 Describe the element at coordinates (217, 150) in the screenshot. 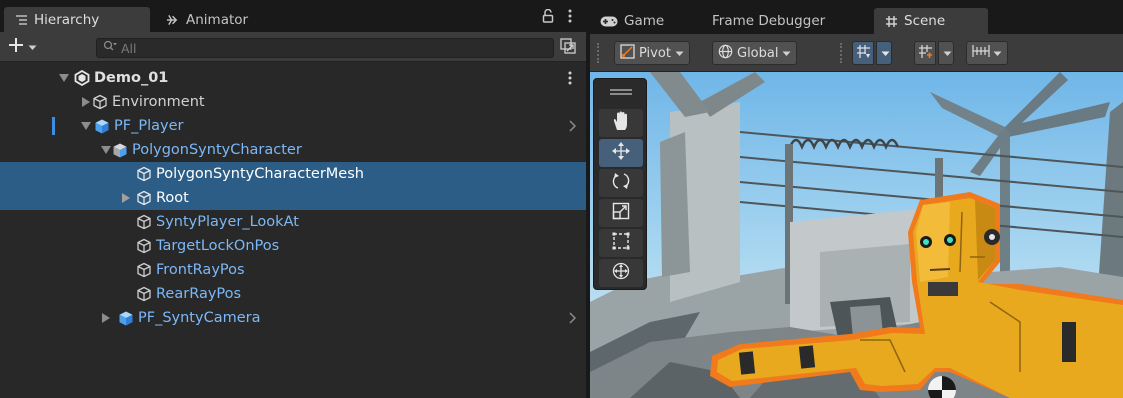

I see `tree-row-label: PolygonSyntyCharacter` at that location.